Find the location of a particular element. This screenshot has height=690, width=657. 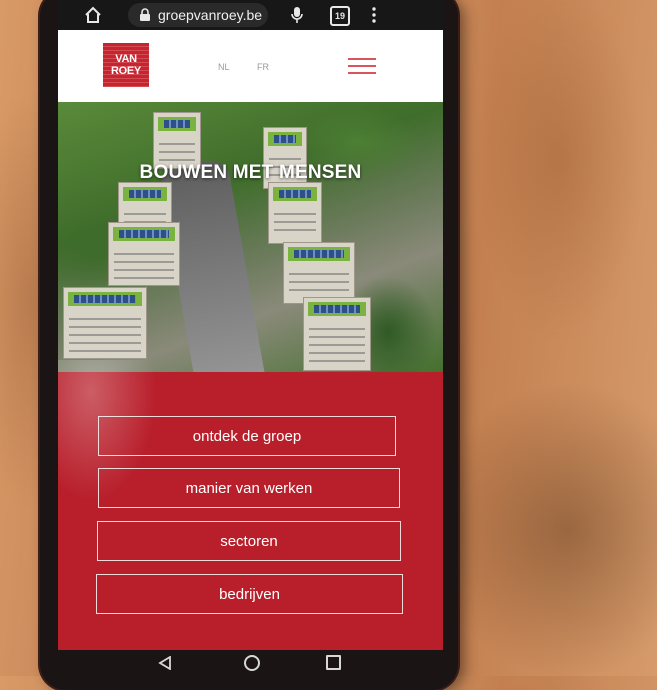

sectoren-button: sectoren is located at coordinates (249, 541).